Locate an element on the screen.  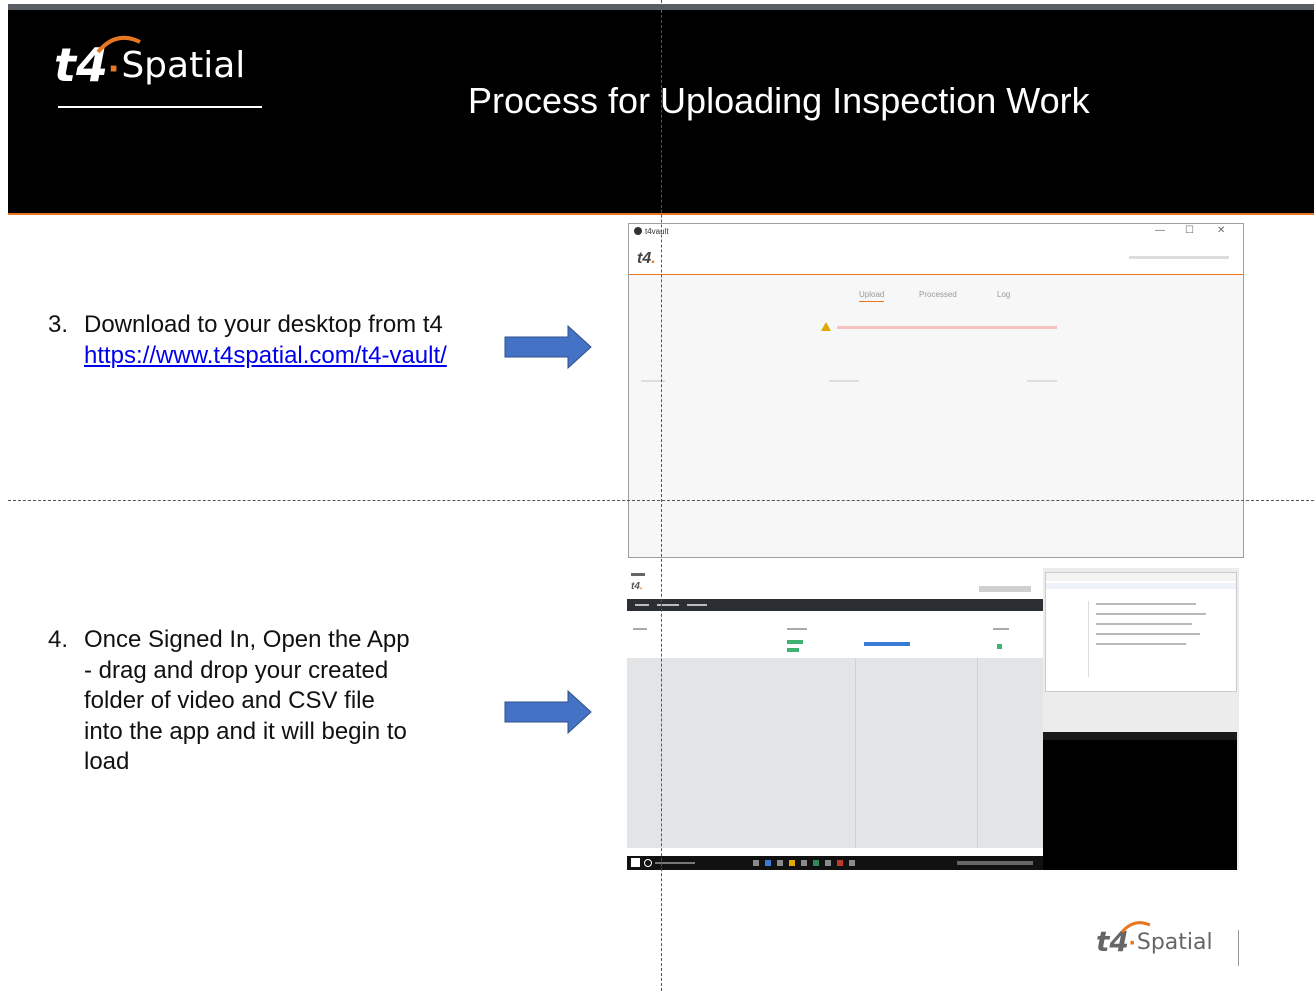
tab-processed: Processed is located at coordinates (938, 294).